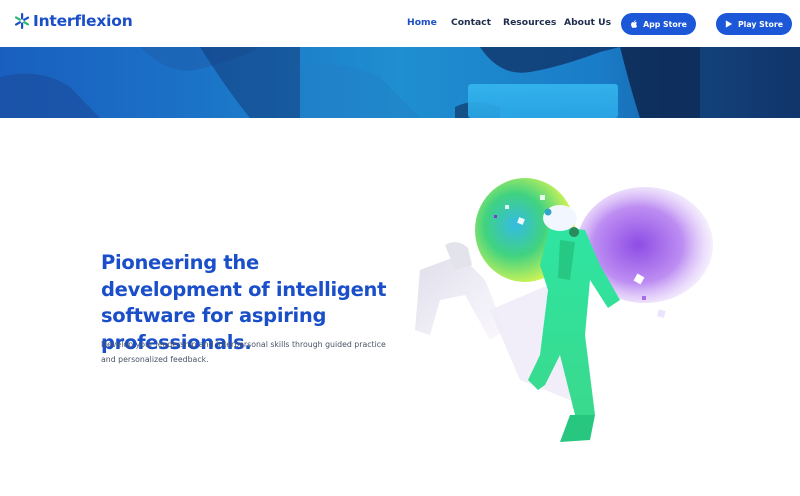 The height and width of the screenshot is (496, 800). I want to click on app-store-button: App Store, so click(658, 24).